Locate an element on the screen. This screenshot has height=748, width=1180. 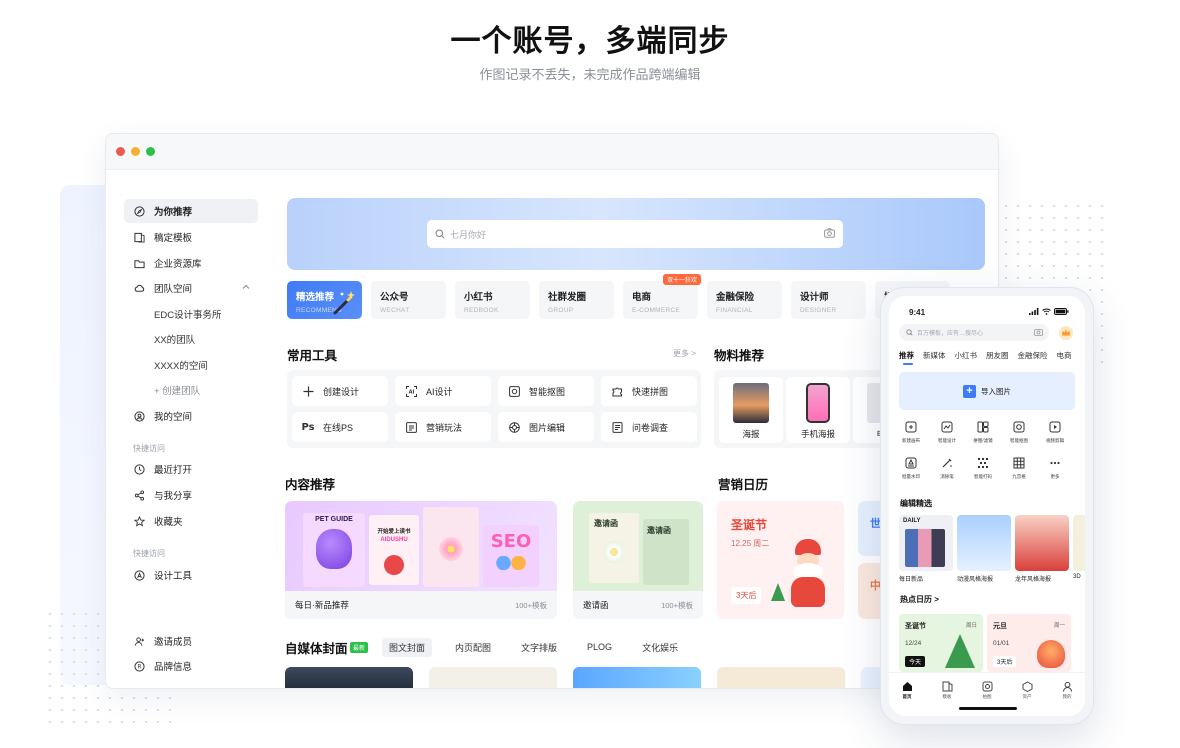
phone-tool-nine-grid: 九宫格 is located at coordinates (1019, 468).